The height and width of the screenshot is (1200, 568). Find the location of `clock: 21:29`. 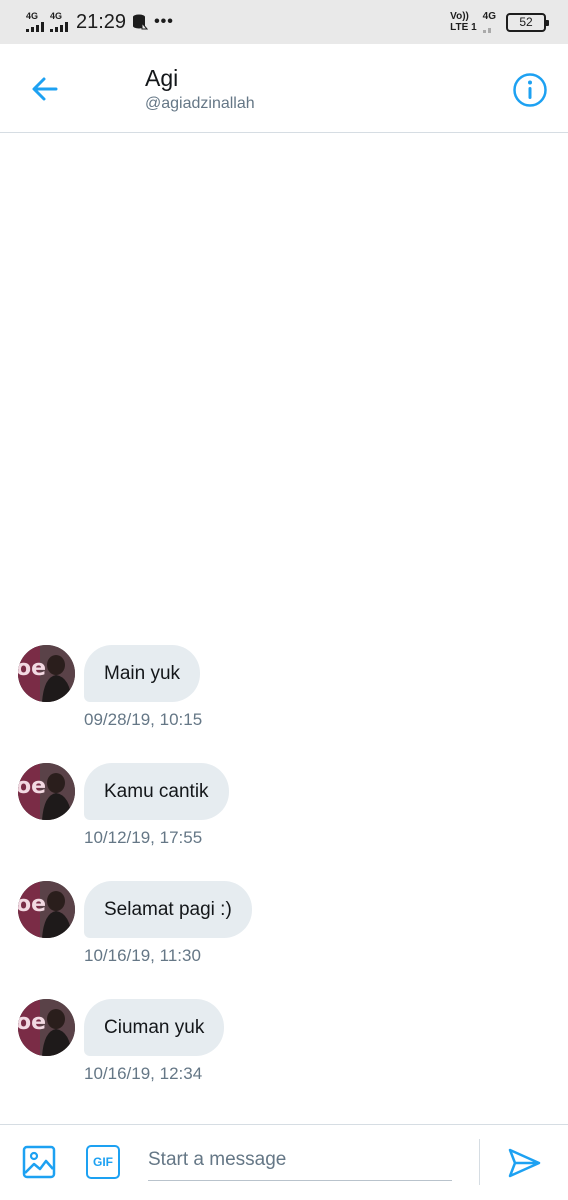

clock: 21:29 is located at coordinates (101, 21).